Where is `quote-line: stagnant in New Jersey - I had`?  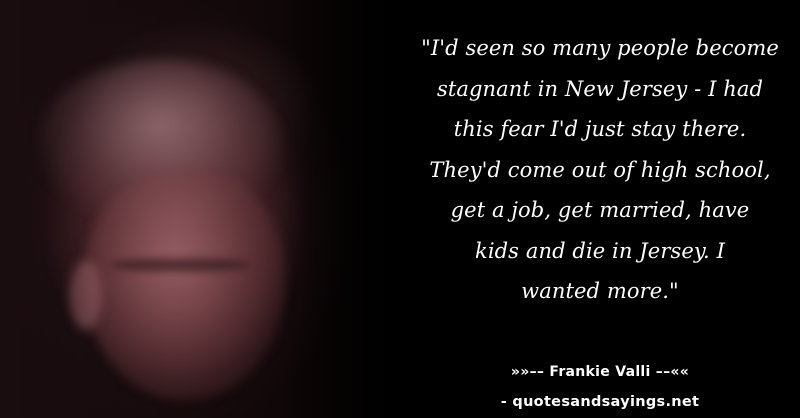
quote-line: stagnant in New Jersey - I had is located at coordinates (600, 88).